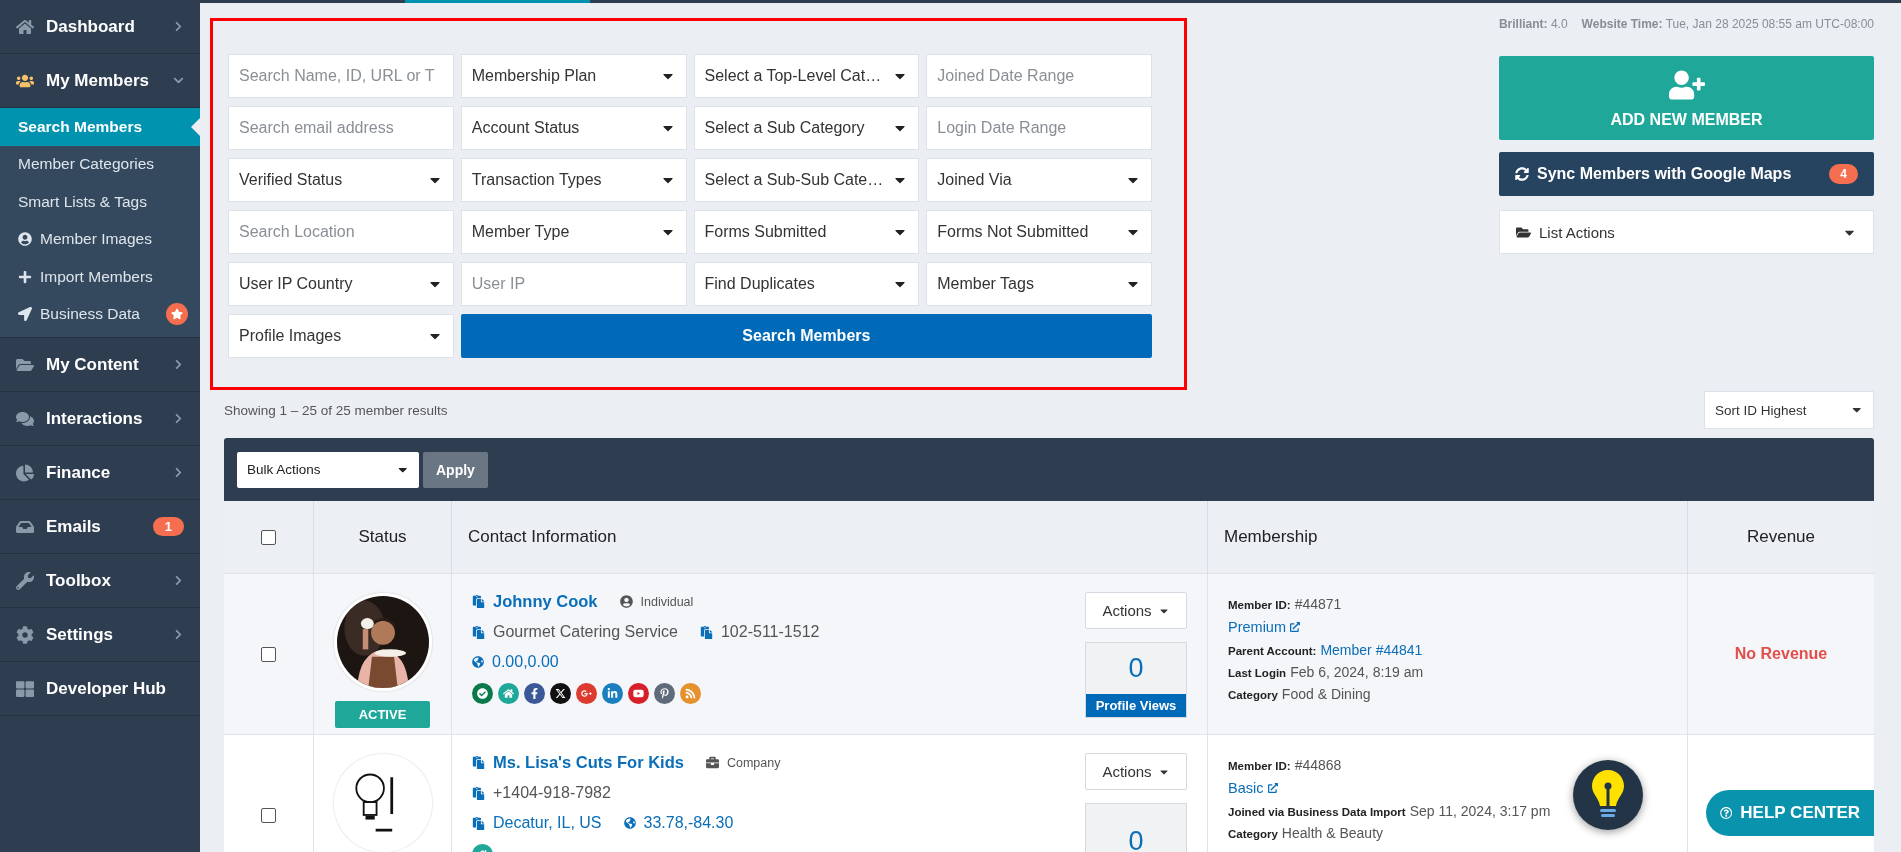 Image resolution: width=1901 pixels, height=852 pixels. Describe the element at coordinates (1686, 174) in the screenshot. I see `sync-button: Sync Members with Google Maps 4` at that location.